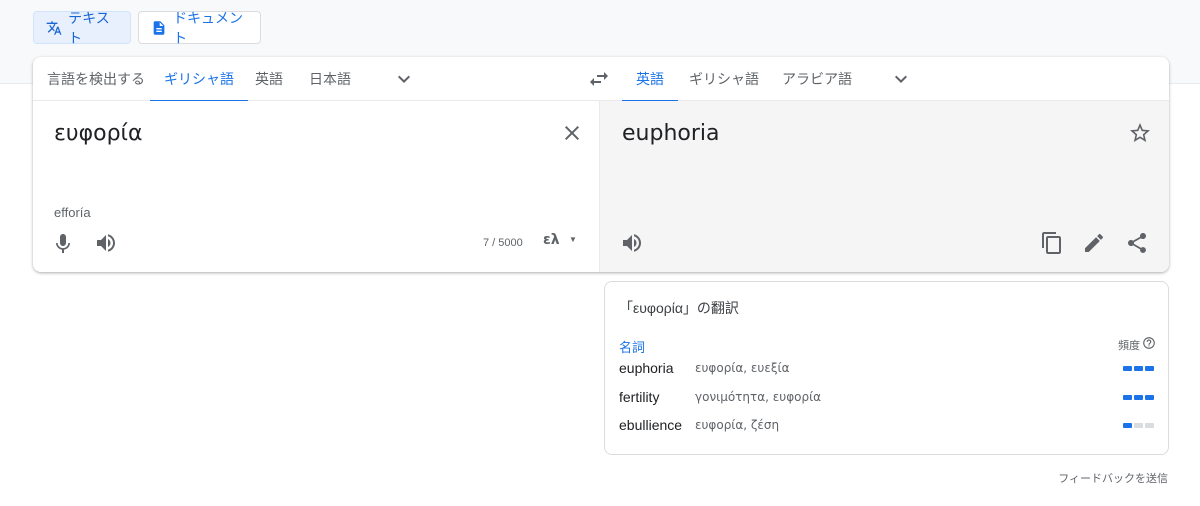 The image size is (1200, 506). Describe the element at coordinates (639, 397) in the screenshot. I see `dictionary-word: fertility` at that location.